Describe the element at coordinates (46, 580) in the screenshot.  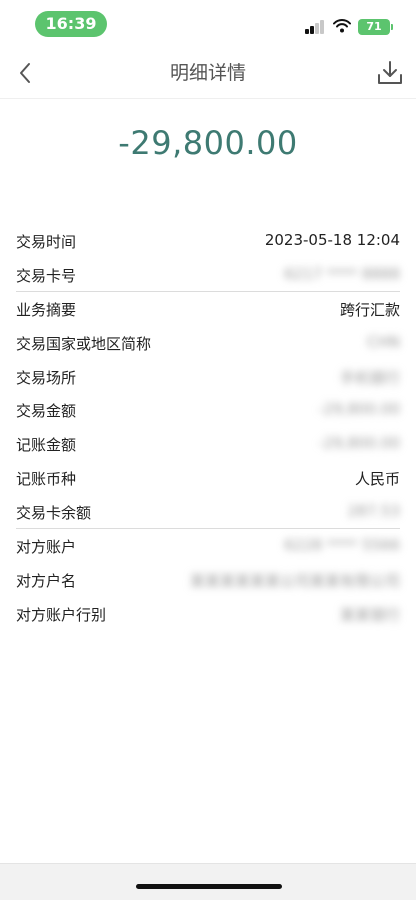
I see `detail-label: 对方户名` at that location.